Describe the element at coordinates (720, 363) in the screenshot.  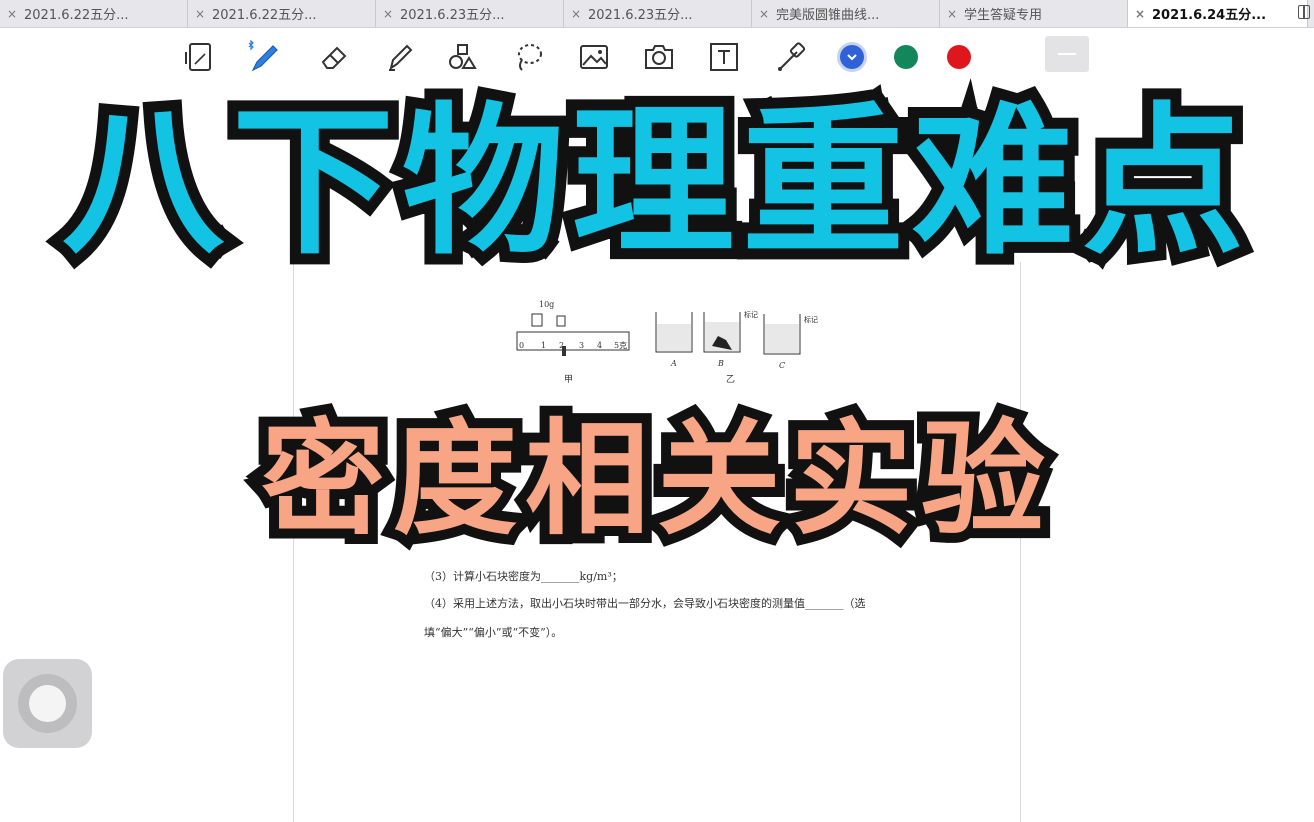
I see `beaker-label: B` at that location.